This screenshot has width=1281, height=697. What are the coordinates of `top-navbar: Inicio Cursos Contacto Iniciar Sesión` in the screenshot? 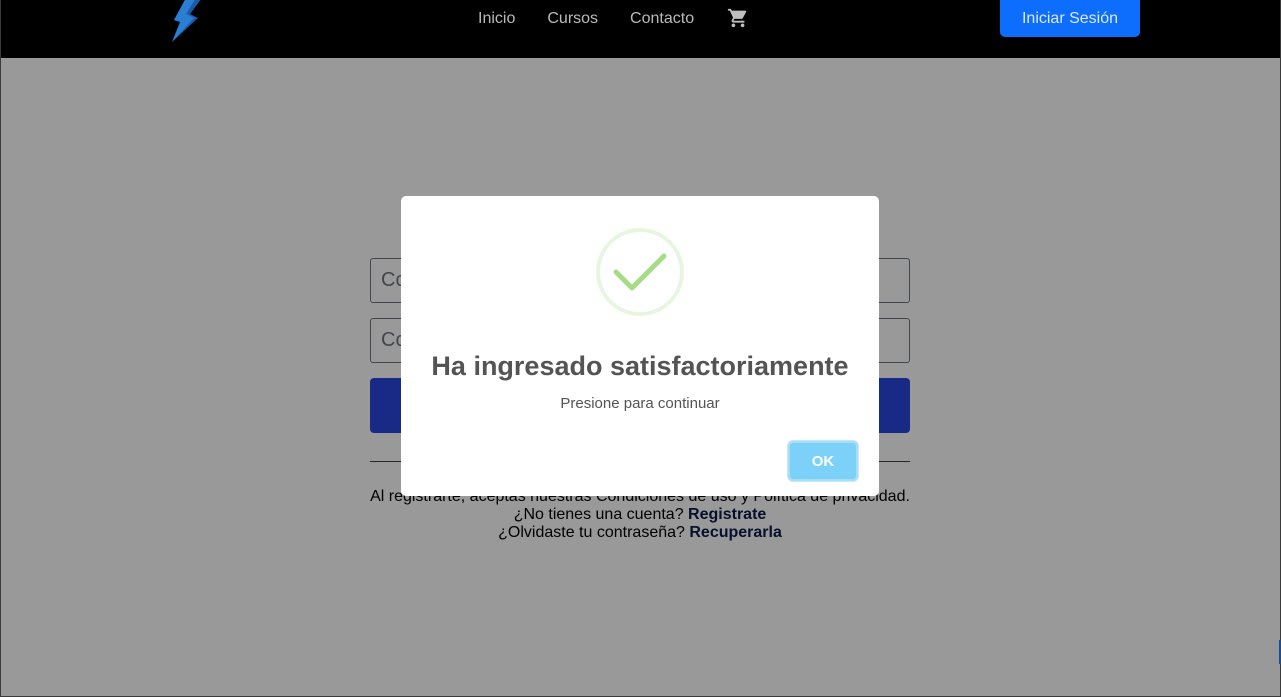 It's located at (640, 29).